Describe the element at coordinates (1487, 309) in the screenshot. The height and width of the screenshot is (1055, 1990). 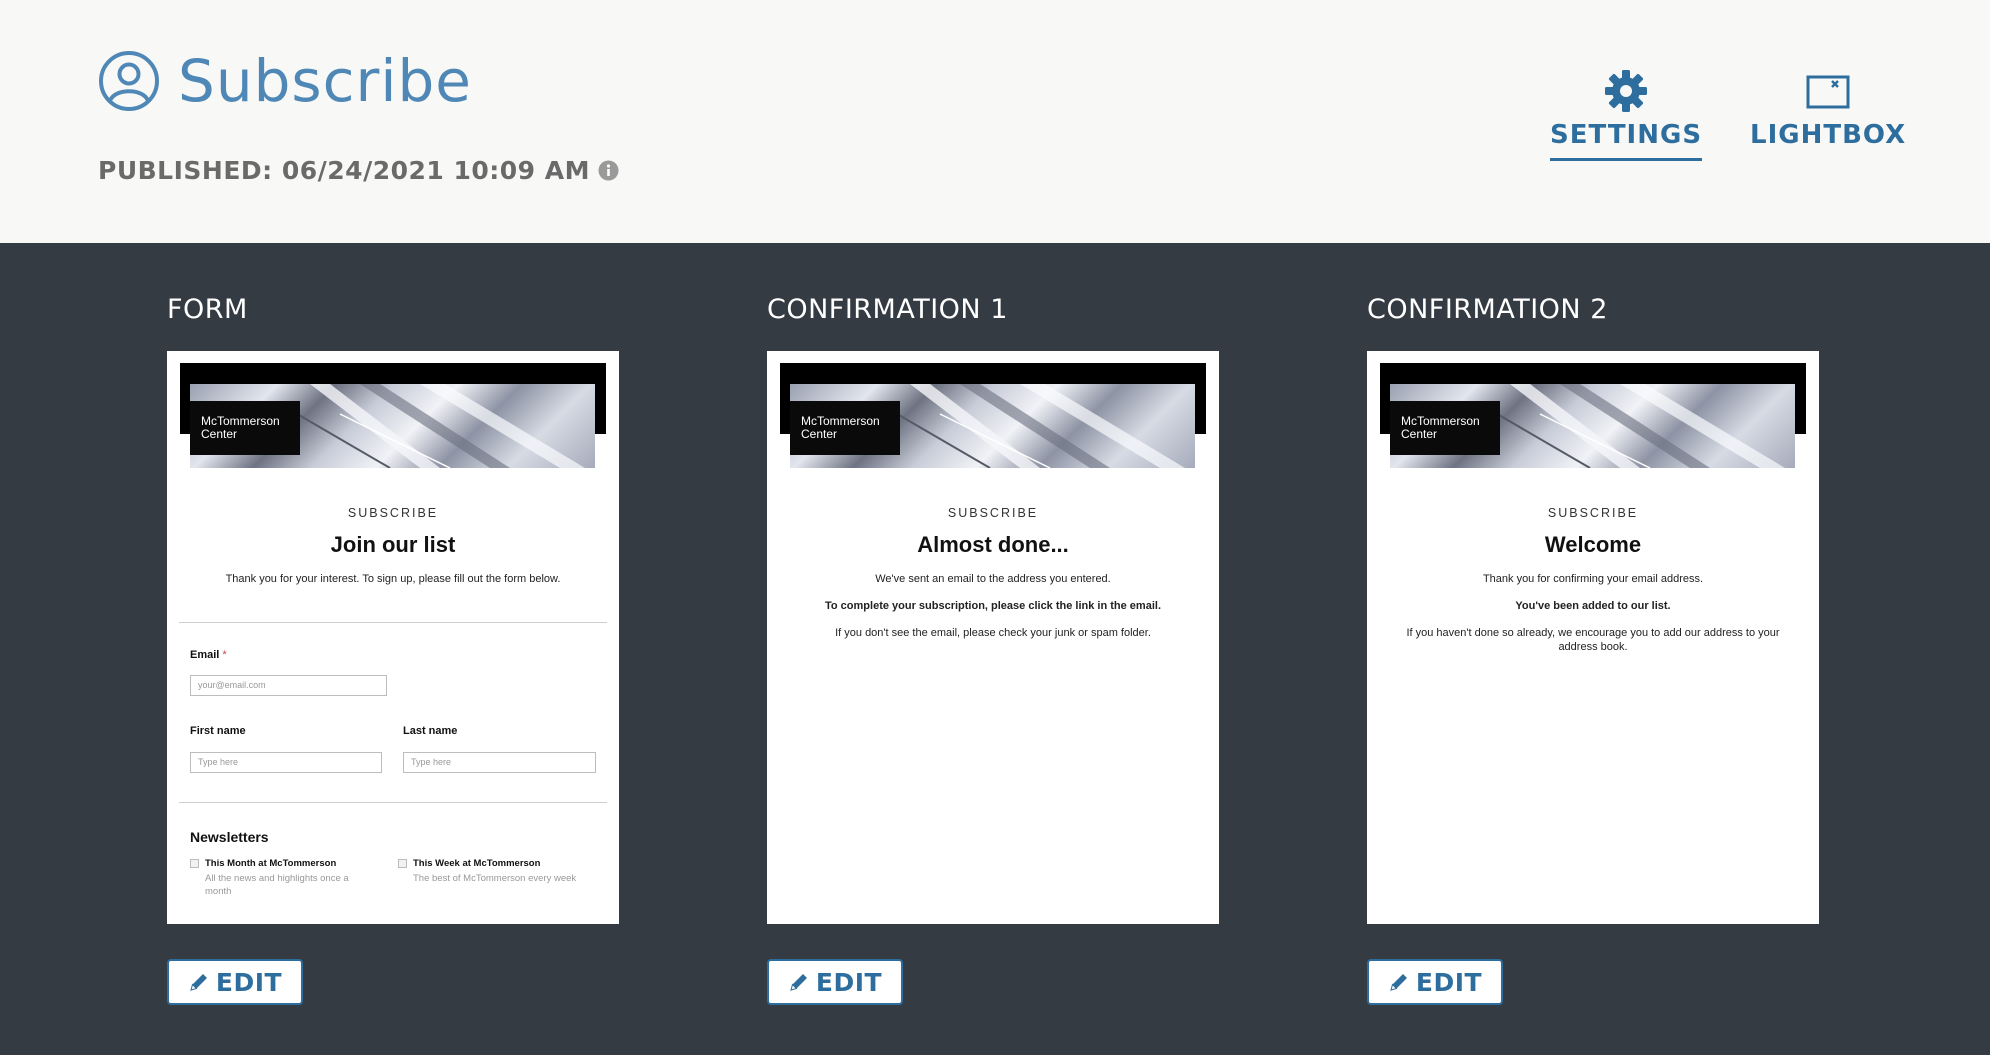
I see `panel-title: CONFIRMATION 2` at that location.